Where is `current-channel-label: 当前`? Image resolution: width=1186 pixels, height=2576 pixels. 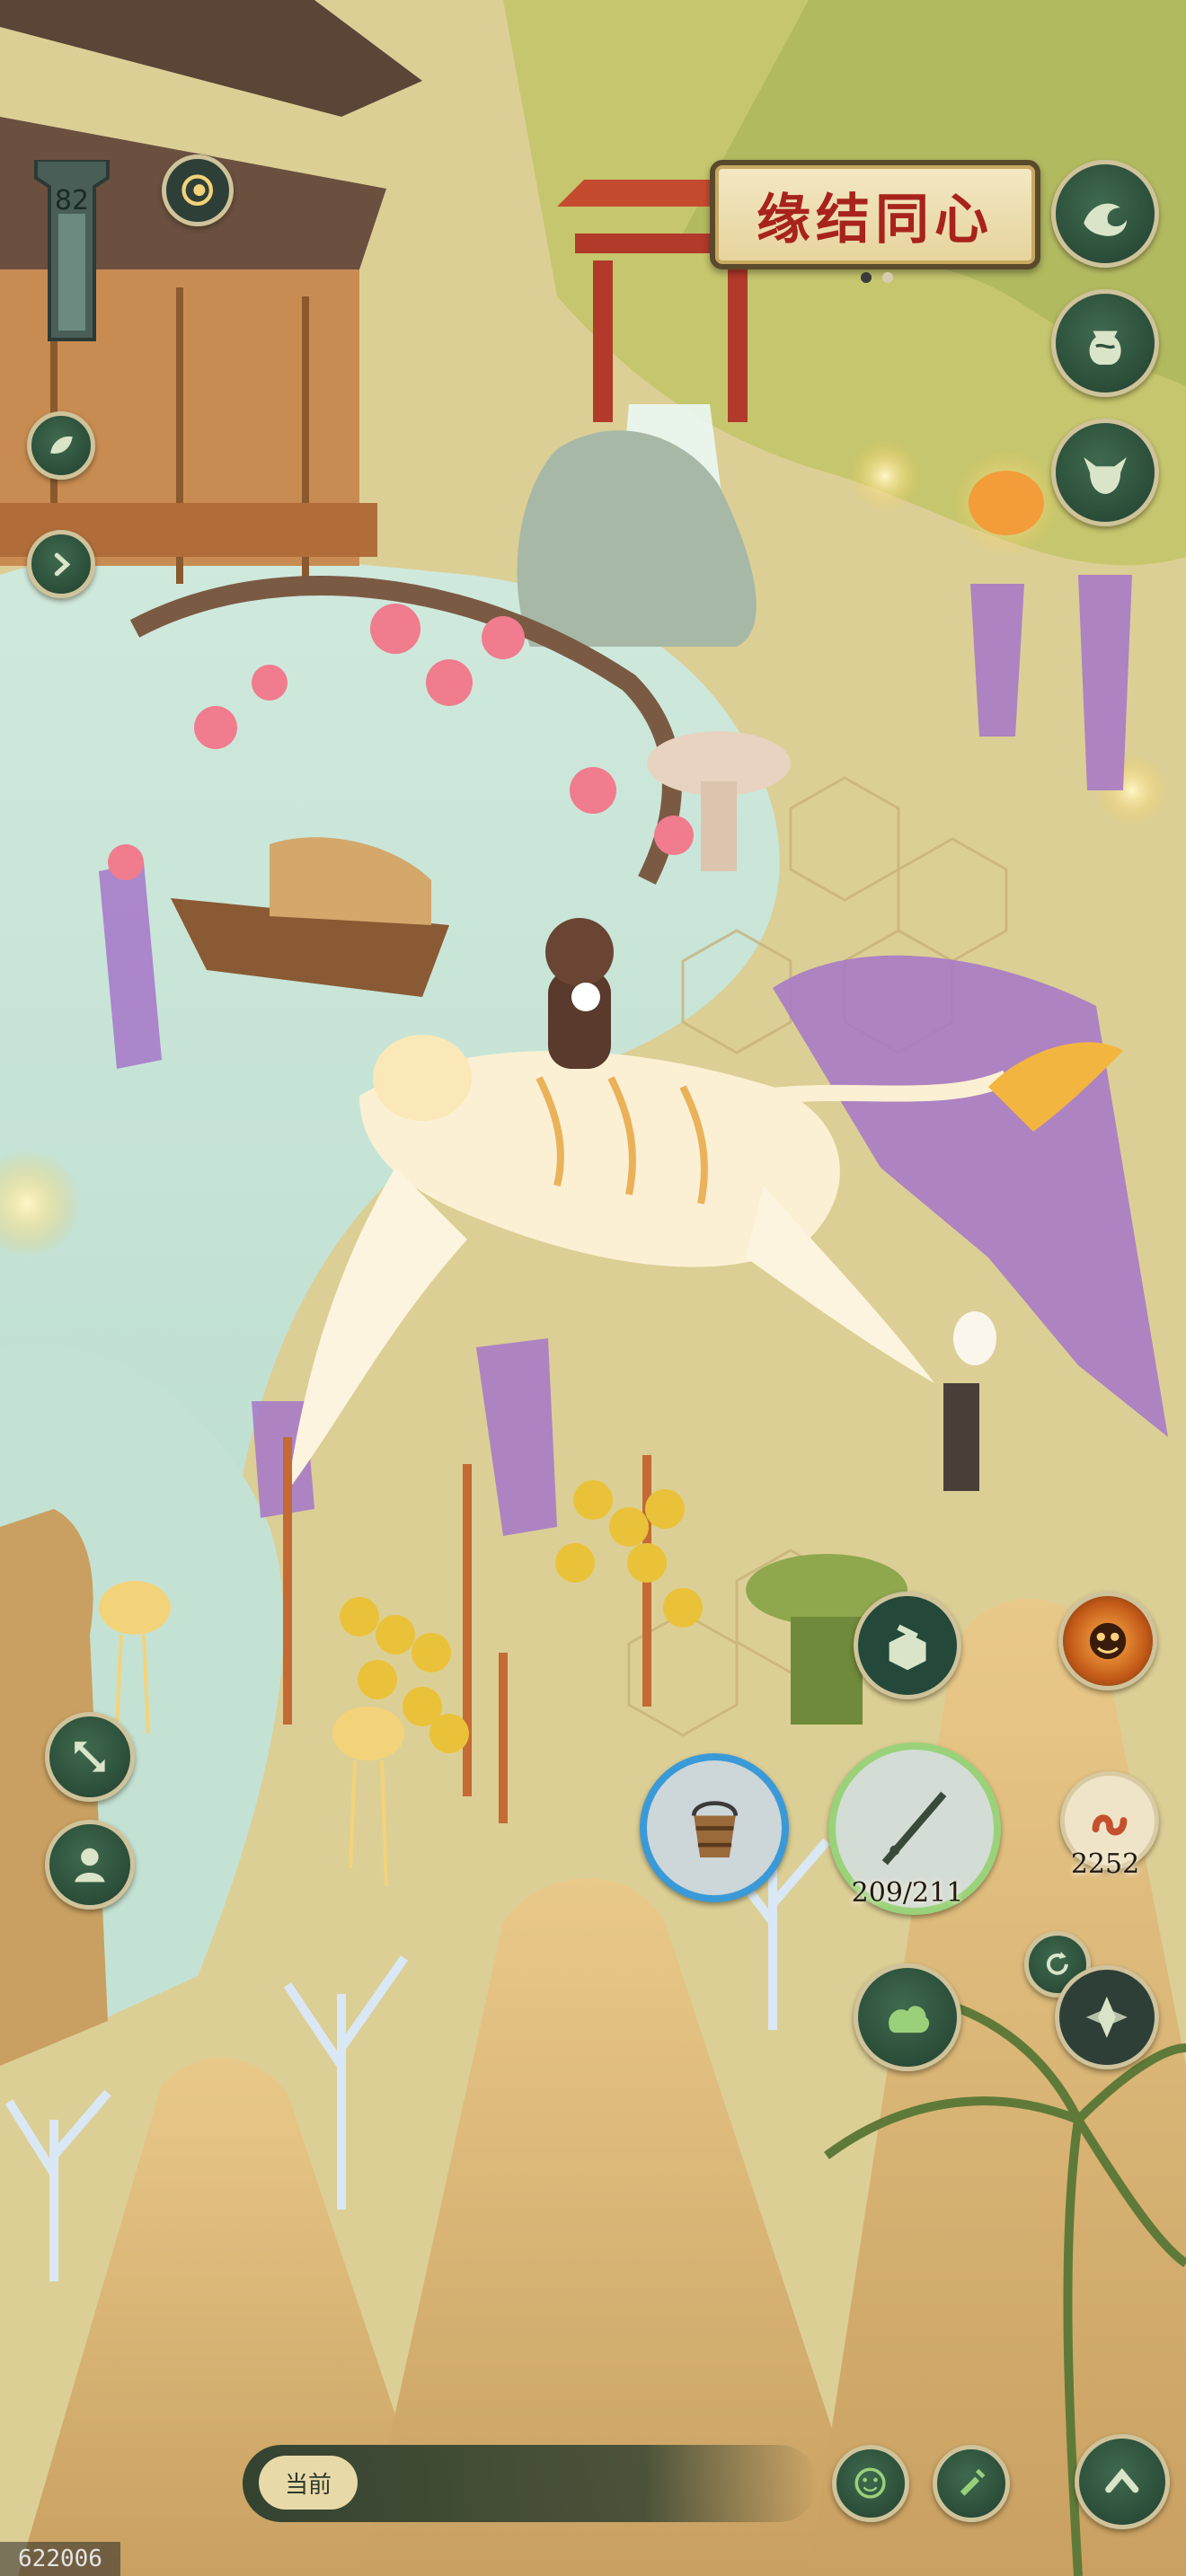
current-channel-label: 当前 is located at coordinates (308, 2483).